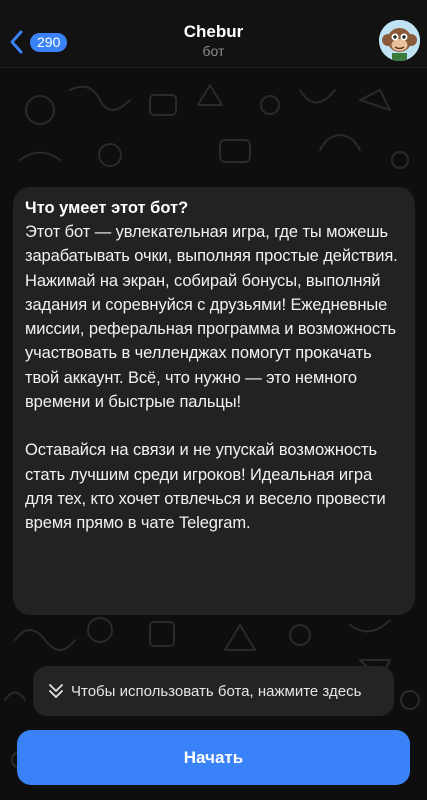  Describe the element at coordinates (107, 208) in the screenshot. I see `bot-description-heading: Что умеет этот бот?` at that location.